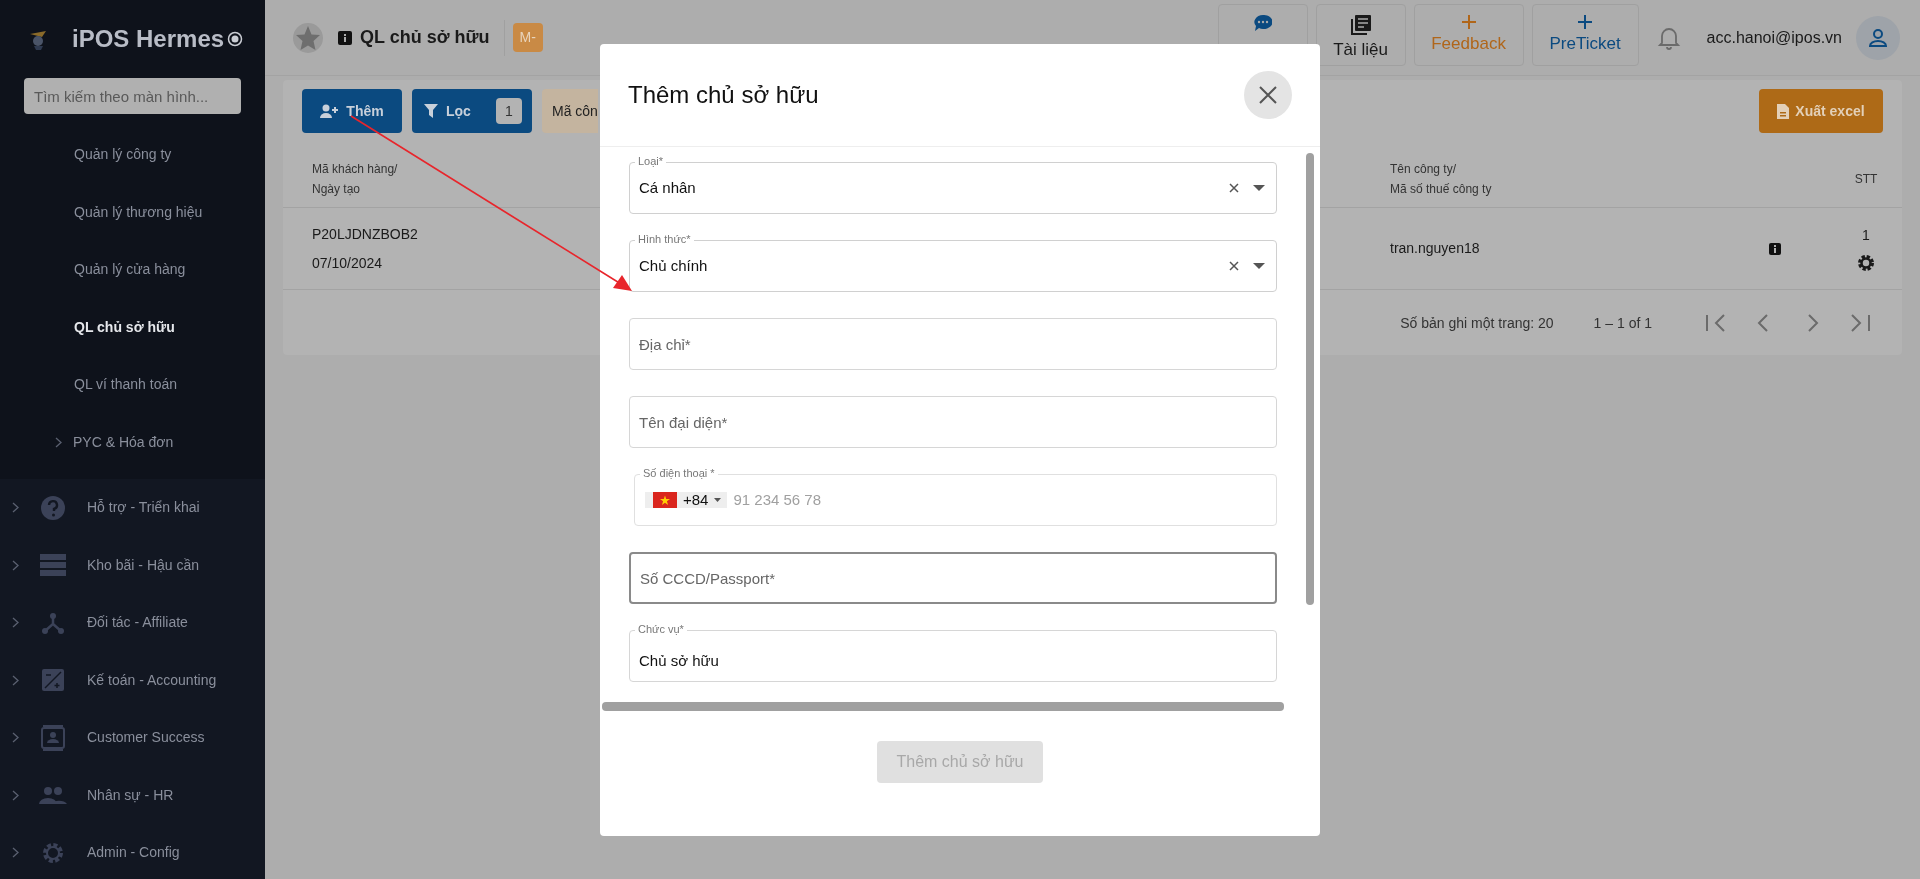 This screenshot has width=1920, height=879. Describe the element at coordinates (1435, 248) in the screenshot. I see `table-cell-text: tran.nguyen18` at that location.